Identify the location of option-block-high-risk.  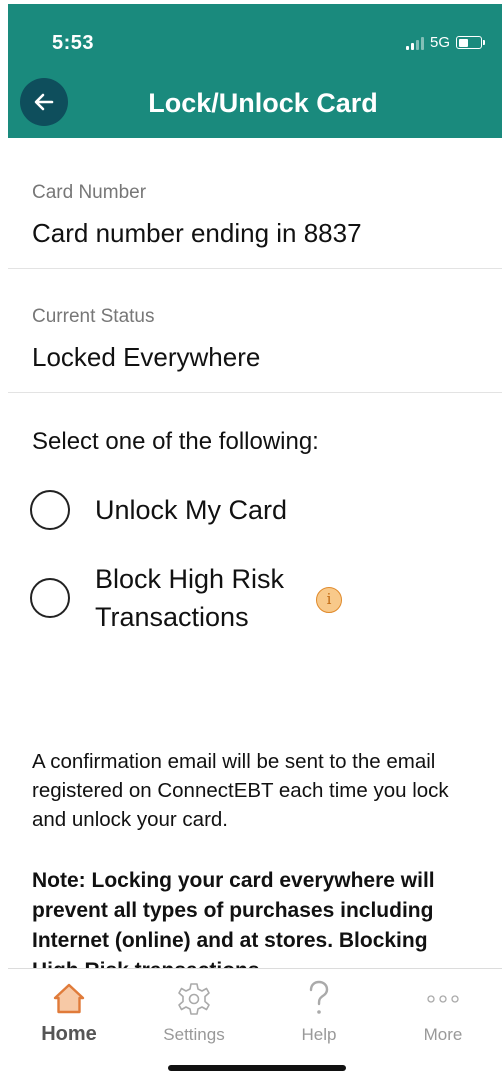
(50, 598).